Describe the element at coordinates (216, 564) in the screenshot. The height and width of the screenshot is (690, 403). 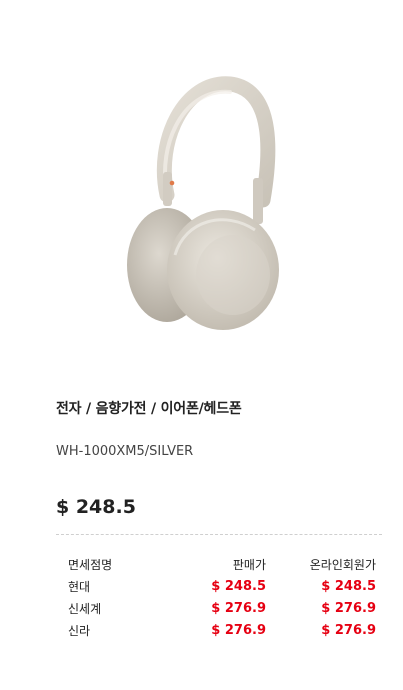
I see `table-header-row: 면세점명 판매가 온라인회원가` at that location.